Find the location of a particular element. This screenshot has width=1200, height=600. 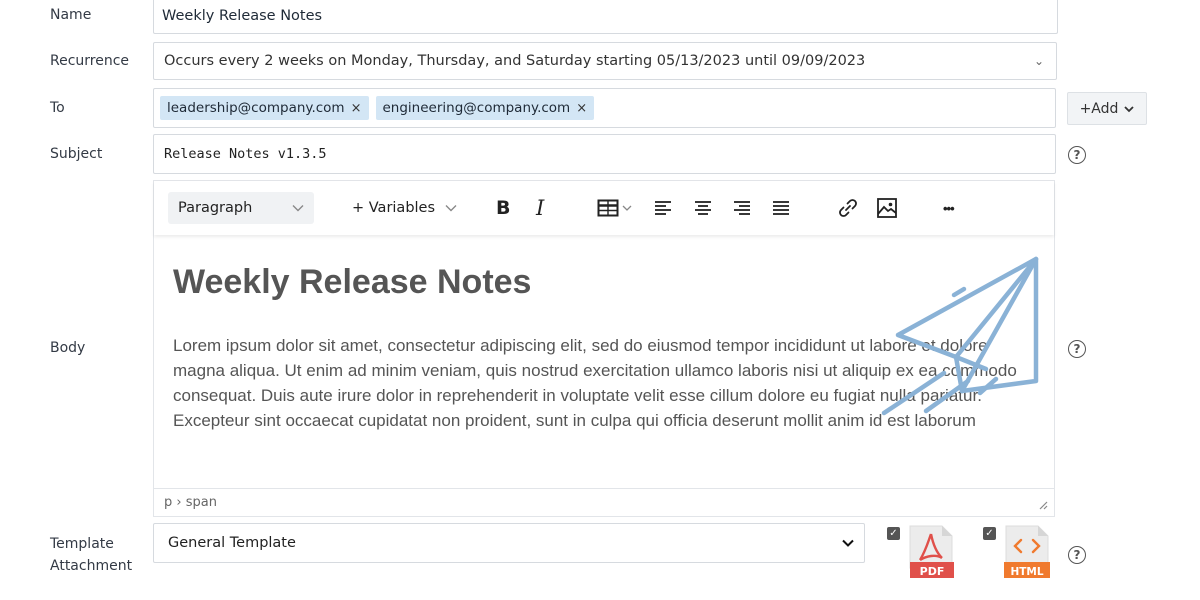

pdf-label: PDF is located at coordinates (932, 571).